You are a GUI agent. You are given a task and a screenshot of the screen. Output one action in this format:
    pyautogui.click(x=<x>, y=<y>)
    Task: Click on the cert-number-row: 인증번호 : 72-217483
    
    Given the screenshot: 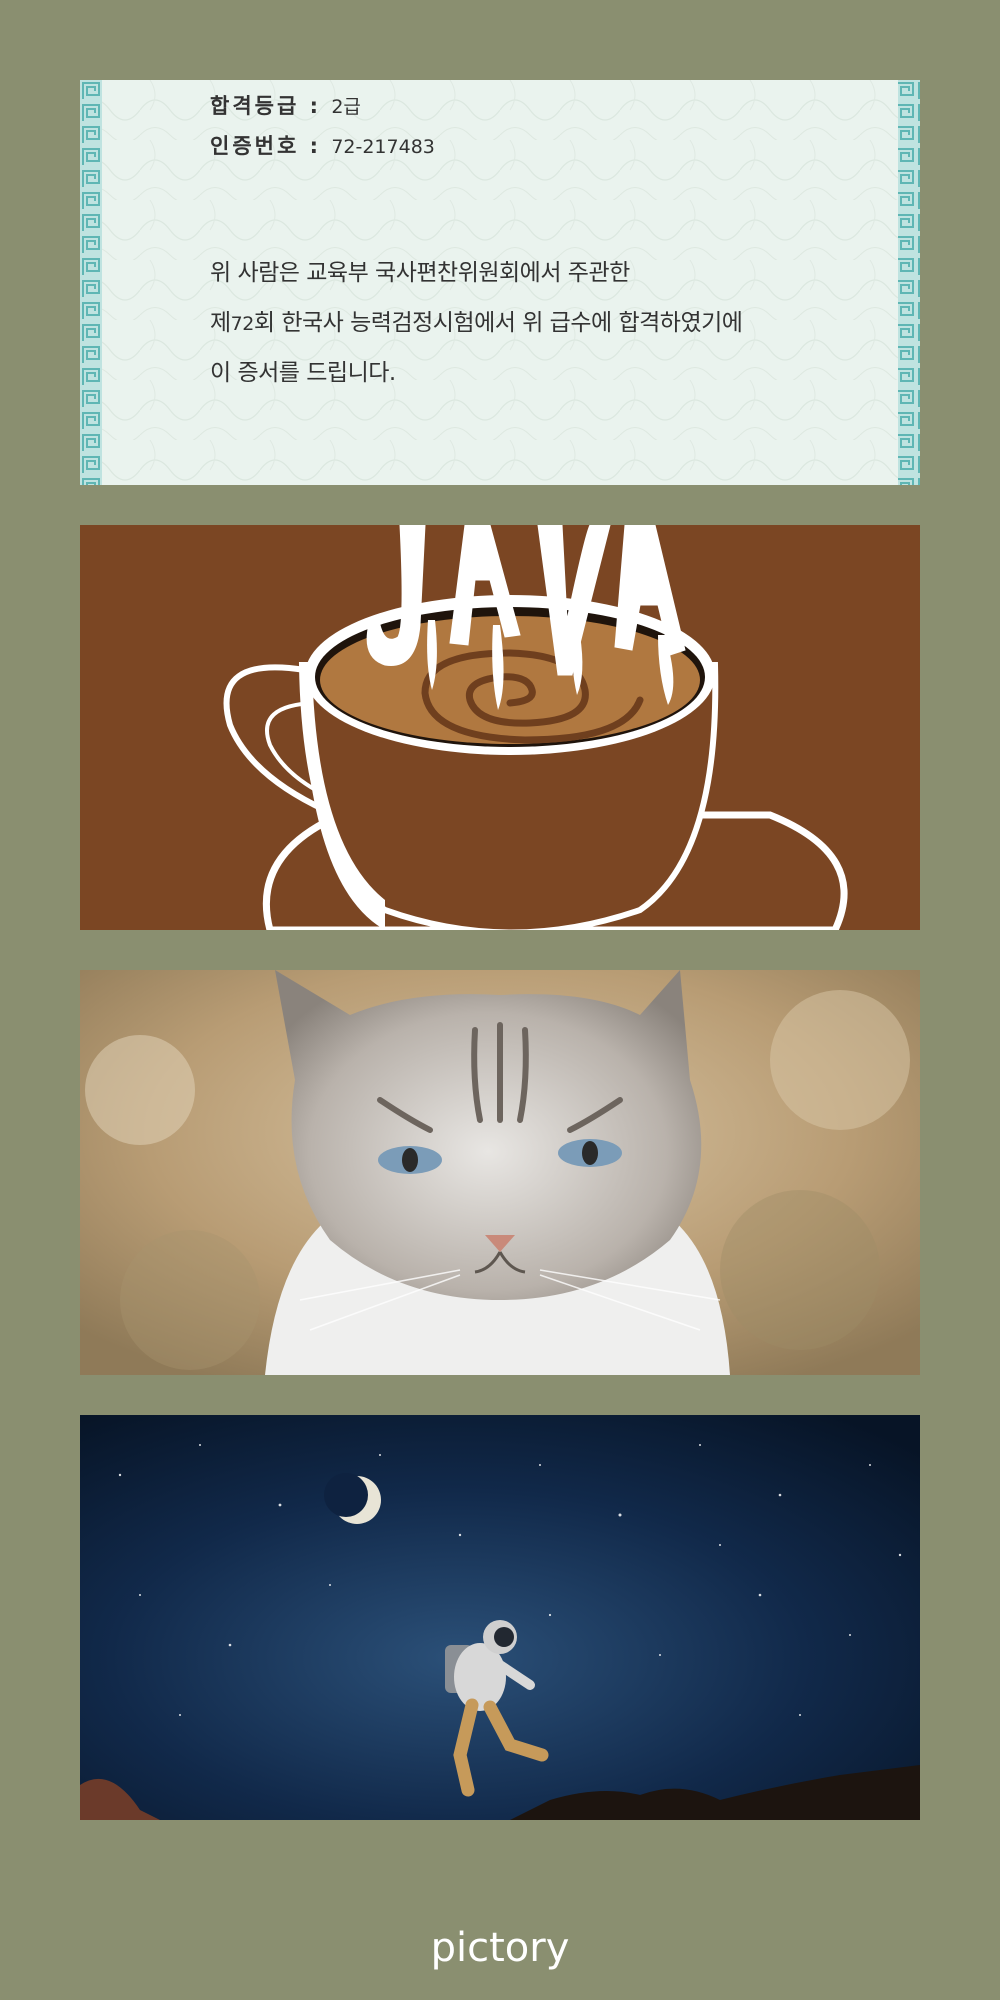 What is the action you would take?
    pyautogui.click(x=322, y=145)
    